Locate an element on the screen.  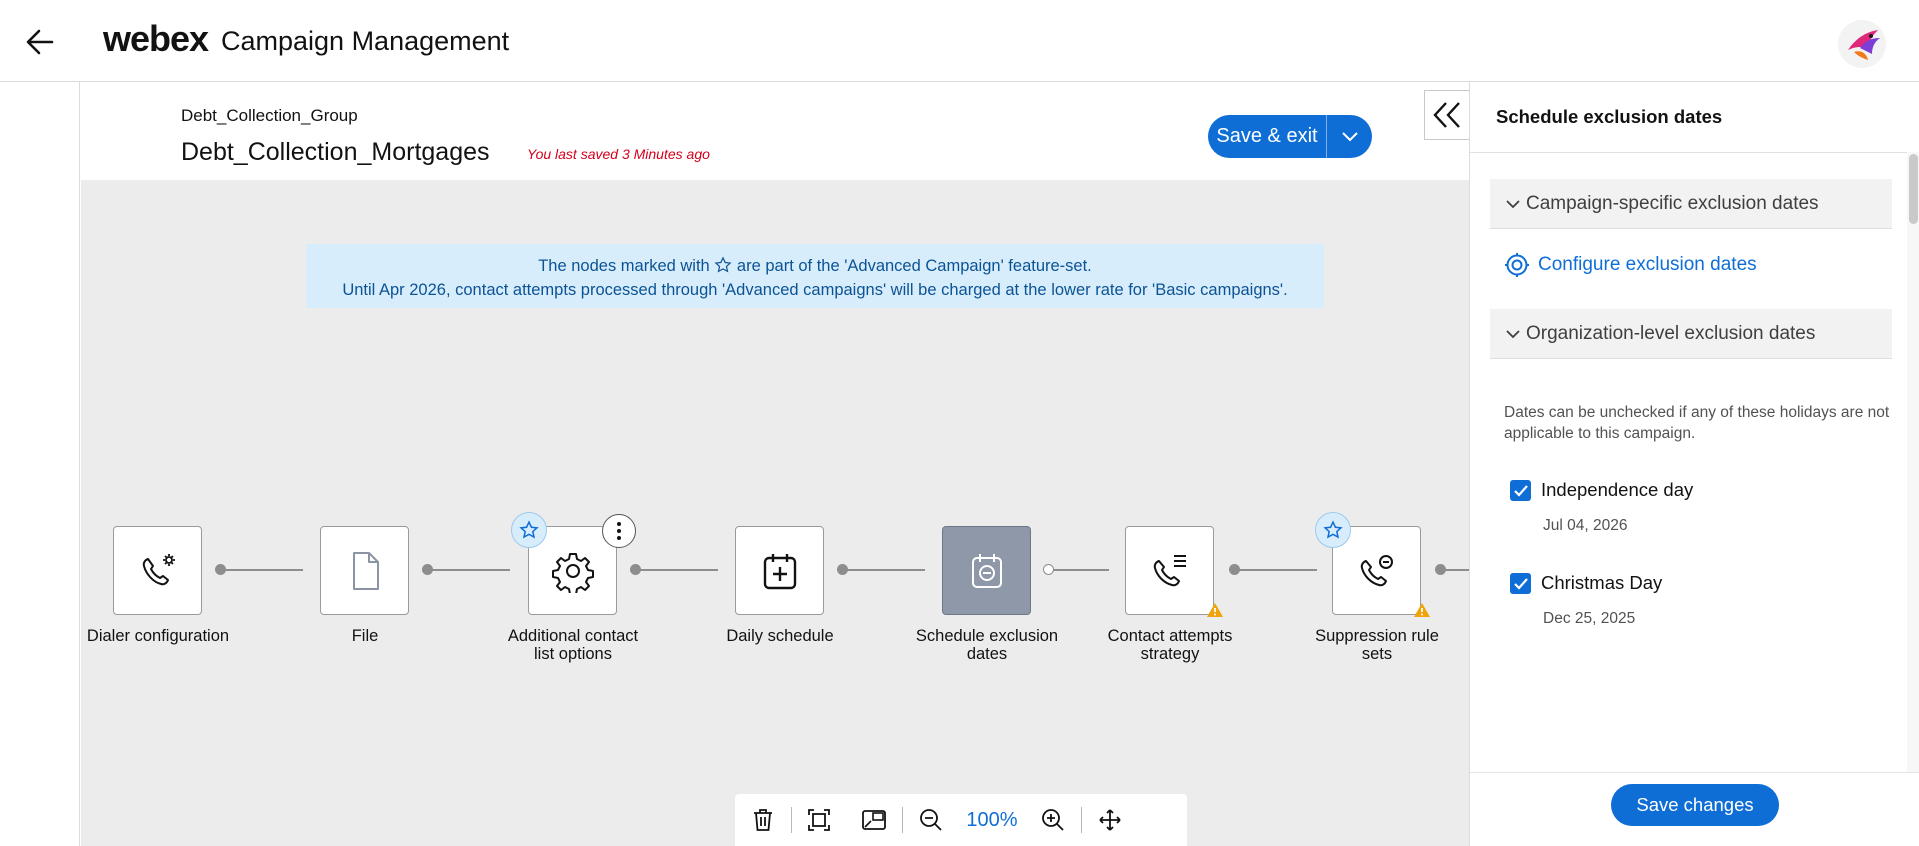
more-vertical-icon is located at coordinates (619, 531).